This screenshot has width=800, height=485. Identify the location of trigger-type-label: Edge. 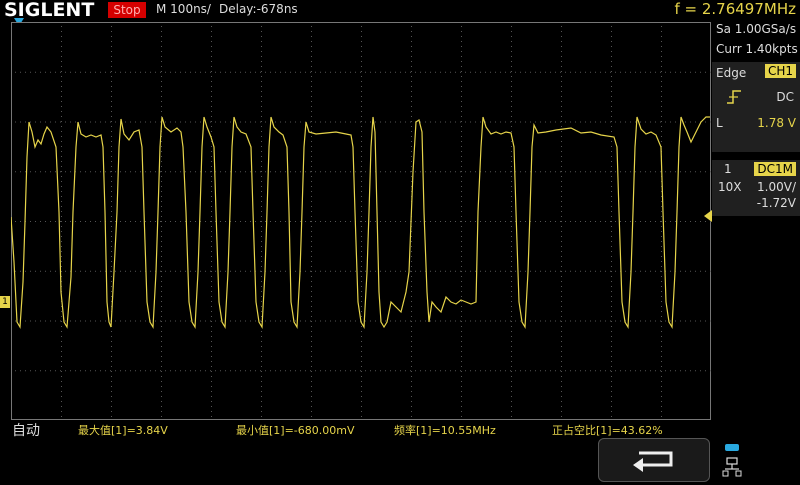
(731, 73).